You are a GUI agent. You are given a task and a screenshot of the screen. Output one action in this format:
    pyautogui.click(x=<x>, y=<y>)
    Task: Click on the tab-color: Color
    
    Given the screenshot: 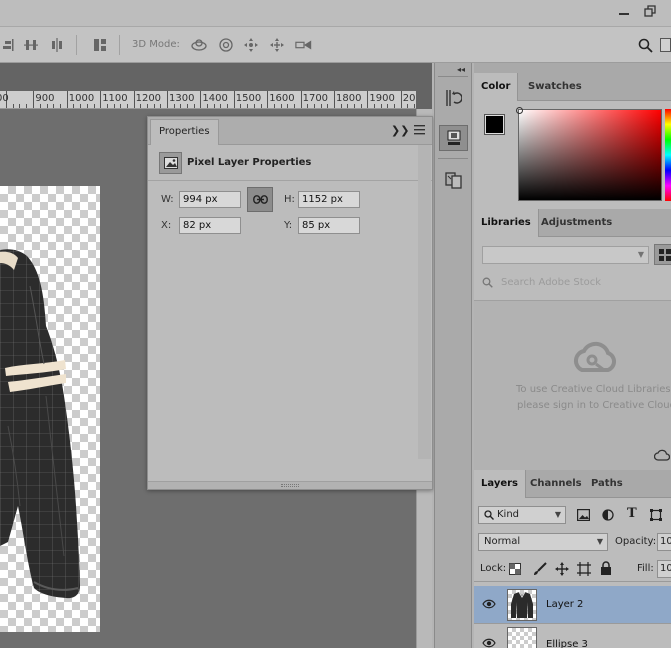 What is the action you would take?
    pyautogui.click(x=496, y=87)
    